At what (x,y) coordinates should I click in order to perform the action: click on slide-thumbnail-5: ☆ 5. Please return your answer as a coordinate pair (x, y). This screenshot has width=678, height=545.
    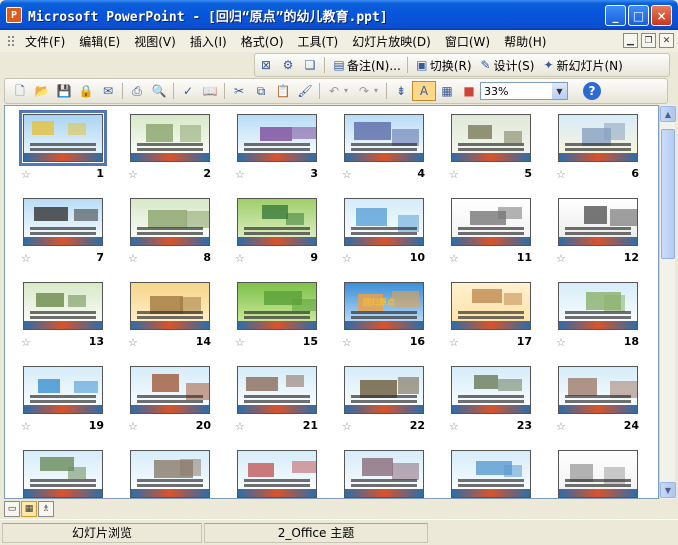
    Looking at the image, I should click on (498, 154).